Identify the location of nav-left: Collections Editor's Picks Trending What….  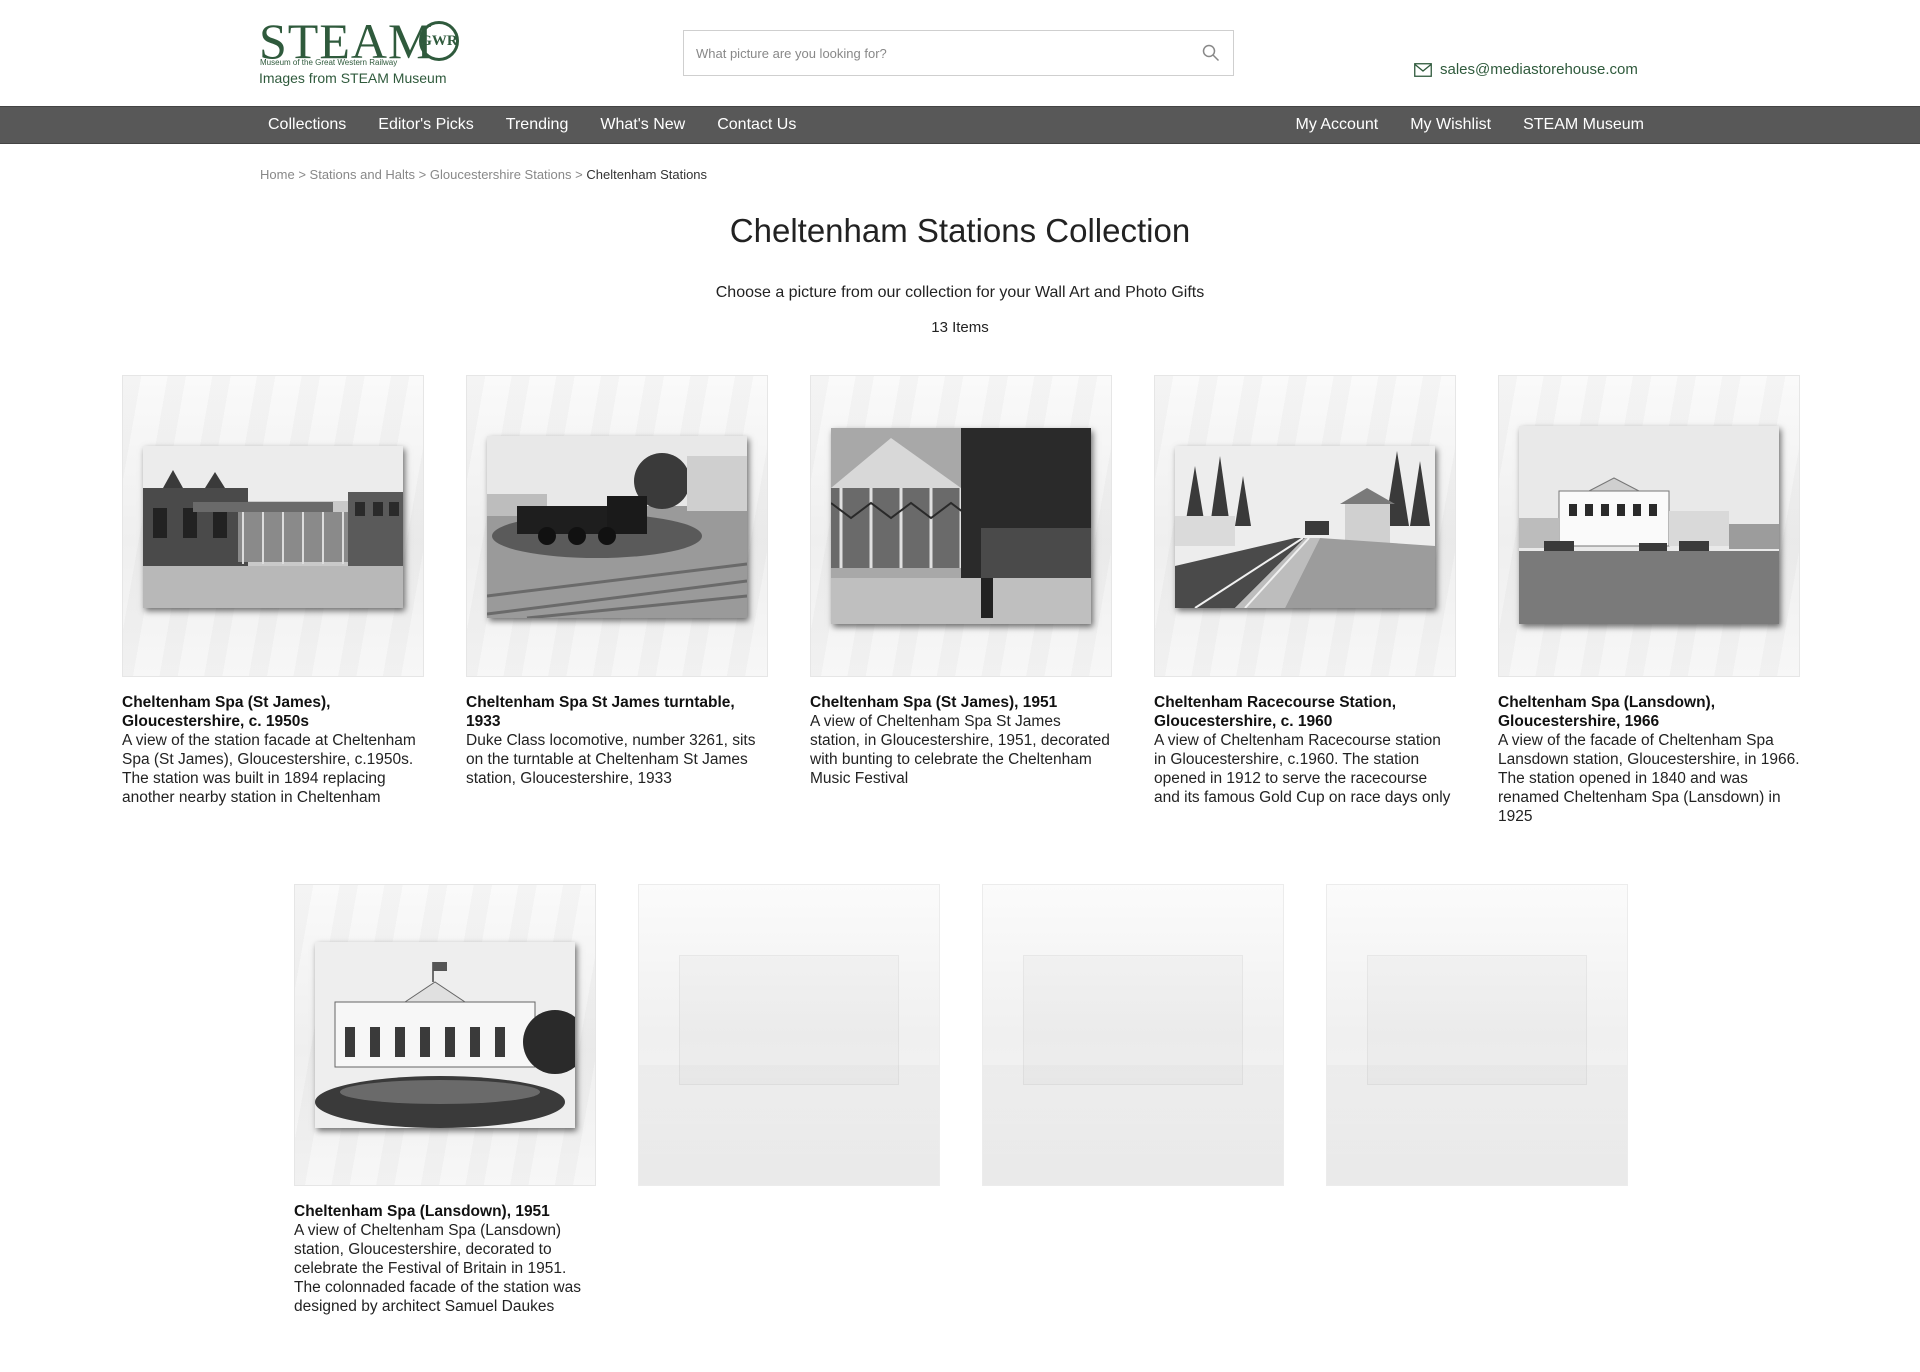
(532, 125).